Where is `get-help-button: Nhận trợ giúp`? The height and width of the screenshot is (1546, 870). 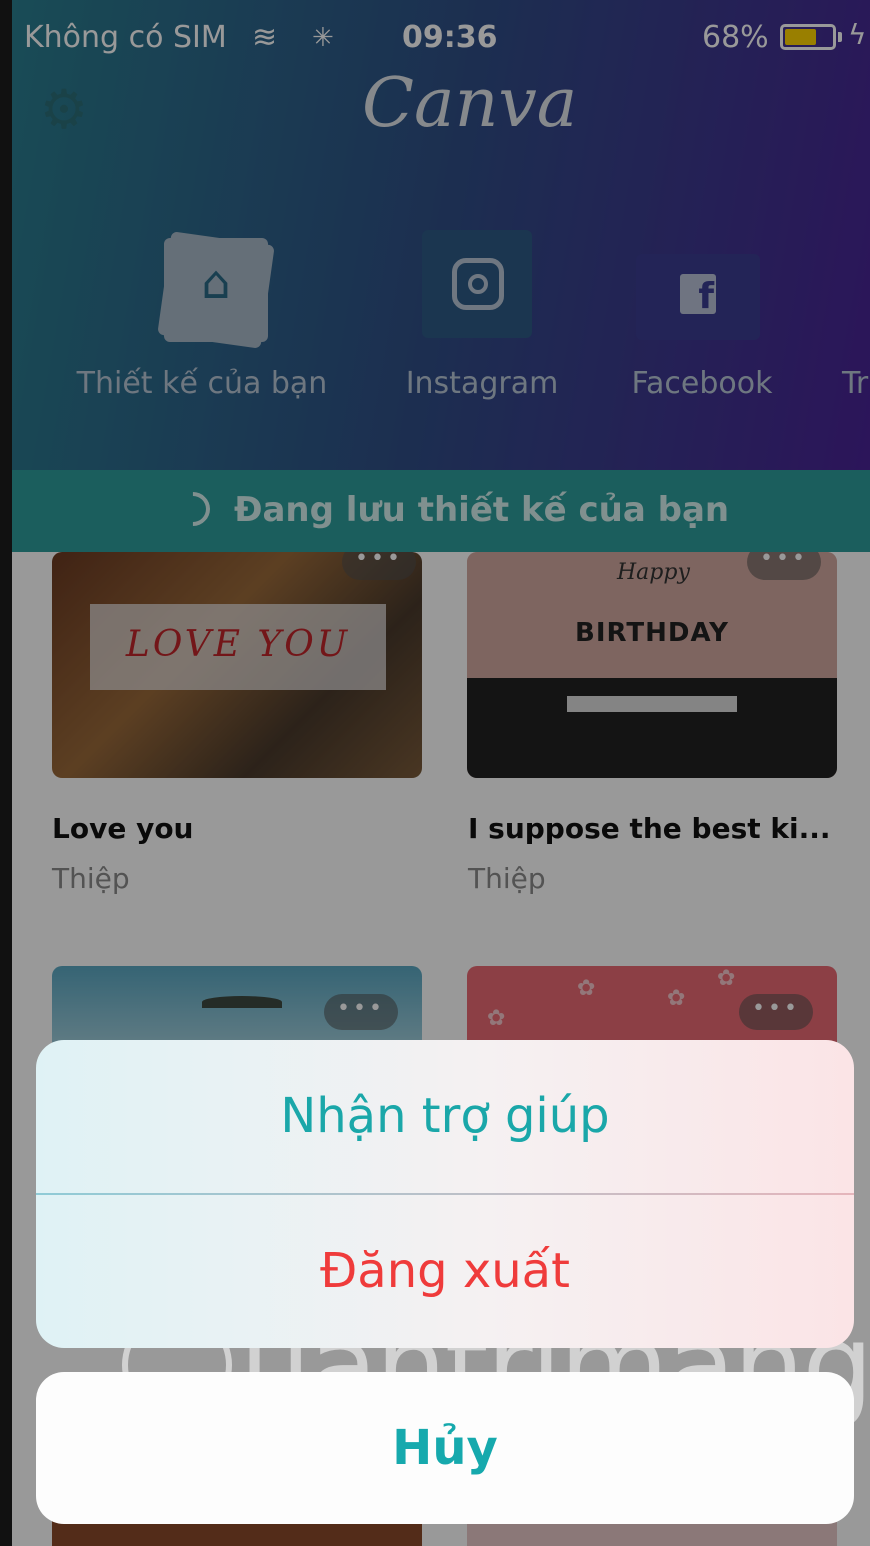
get-help-button: Nhận trợ giúp is located at coordinates (445, 1116).